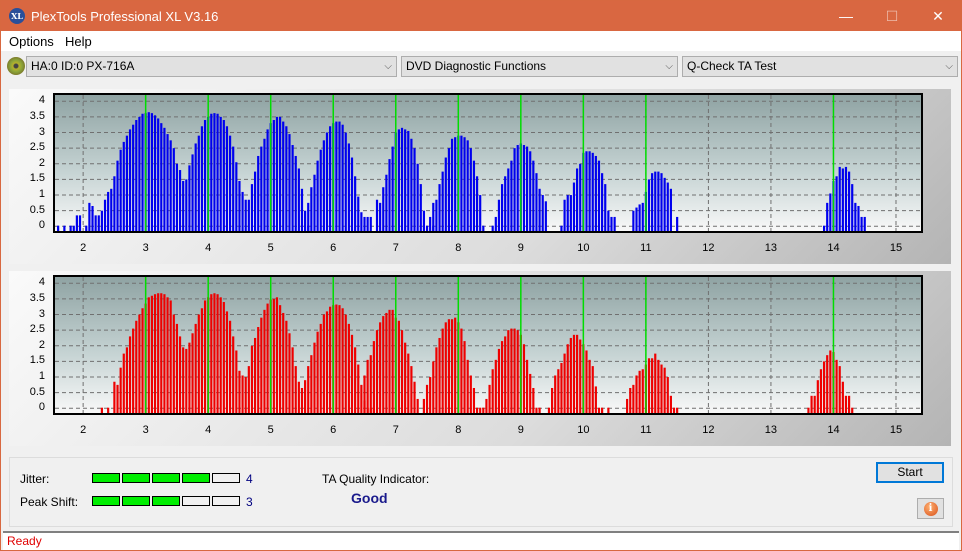 The width and height of the screenshot is (962, 551). I want to click on y-tick-label: 4, so click(41, 100).